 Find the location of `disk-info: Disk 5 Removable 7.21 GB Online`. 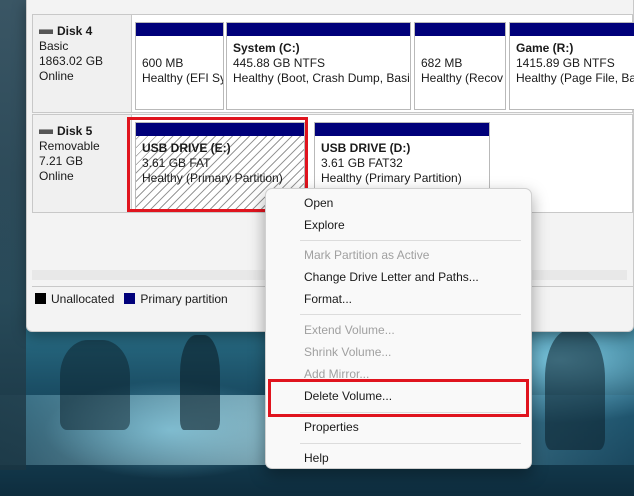

disk-info: Disk 5 Removable 7.21 GB Online is located at coordinates (82, 163).